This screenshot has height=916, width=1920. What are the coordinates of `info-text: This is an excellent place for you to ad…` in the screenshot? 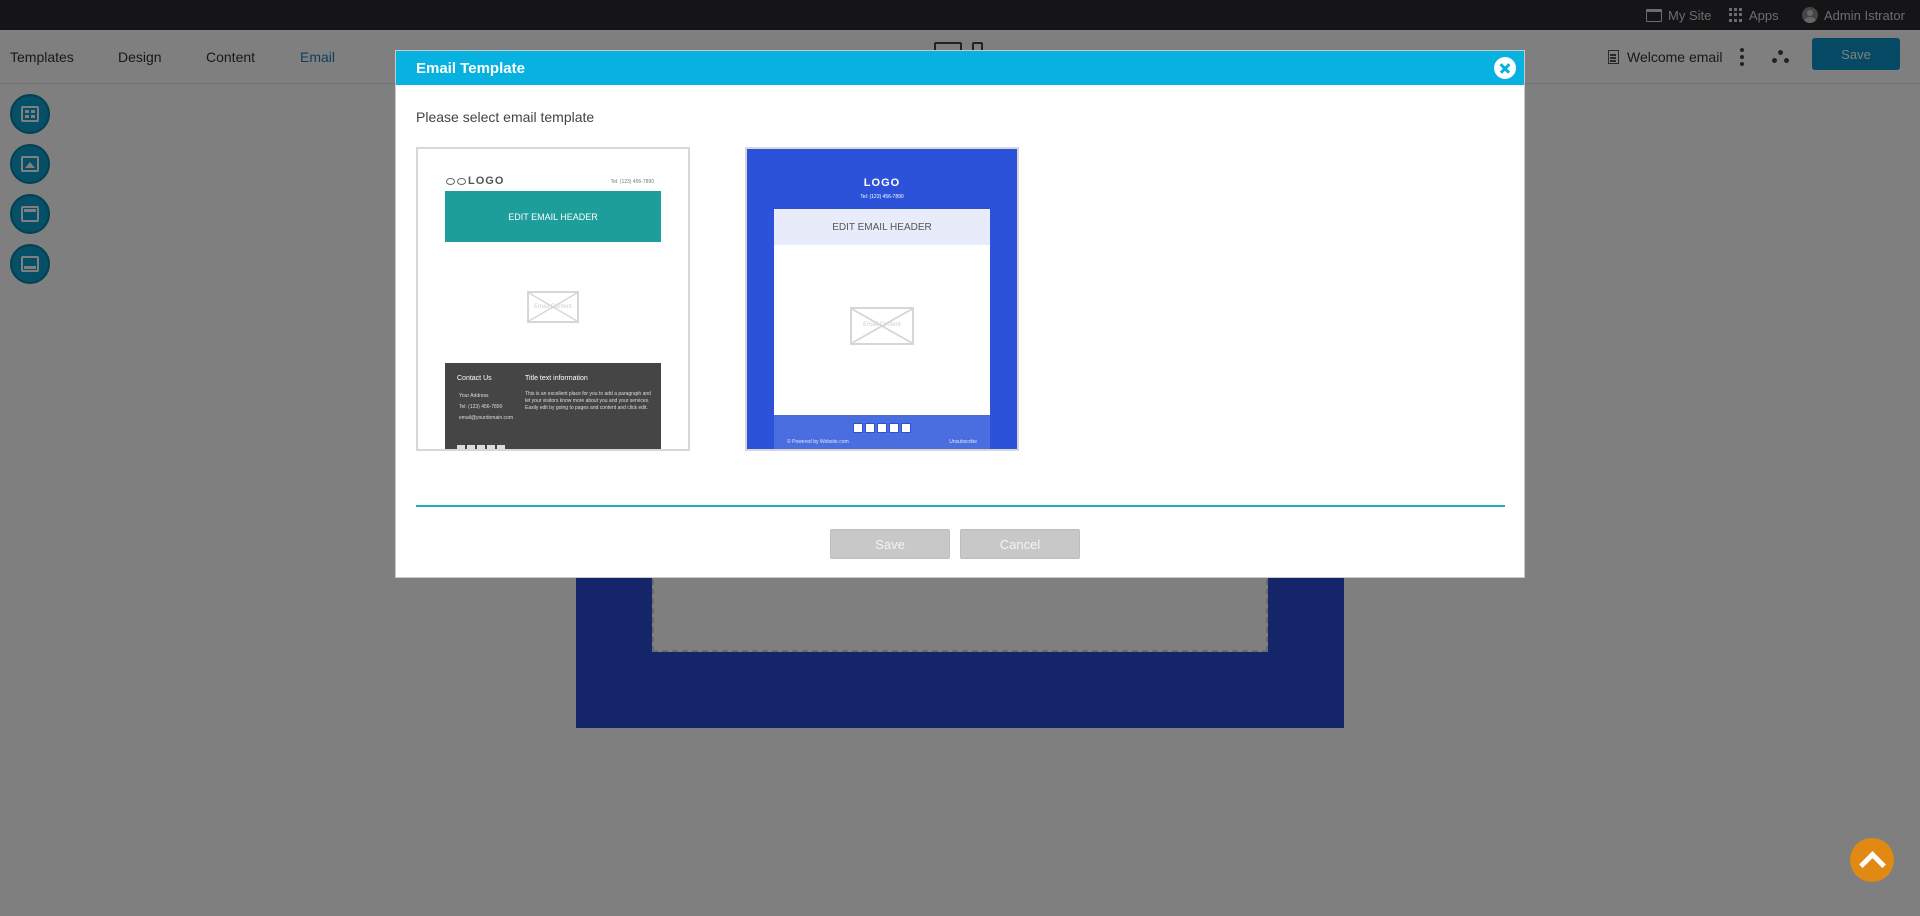 It's located at (588, 401).